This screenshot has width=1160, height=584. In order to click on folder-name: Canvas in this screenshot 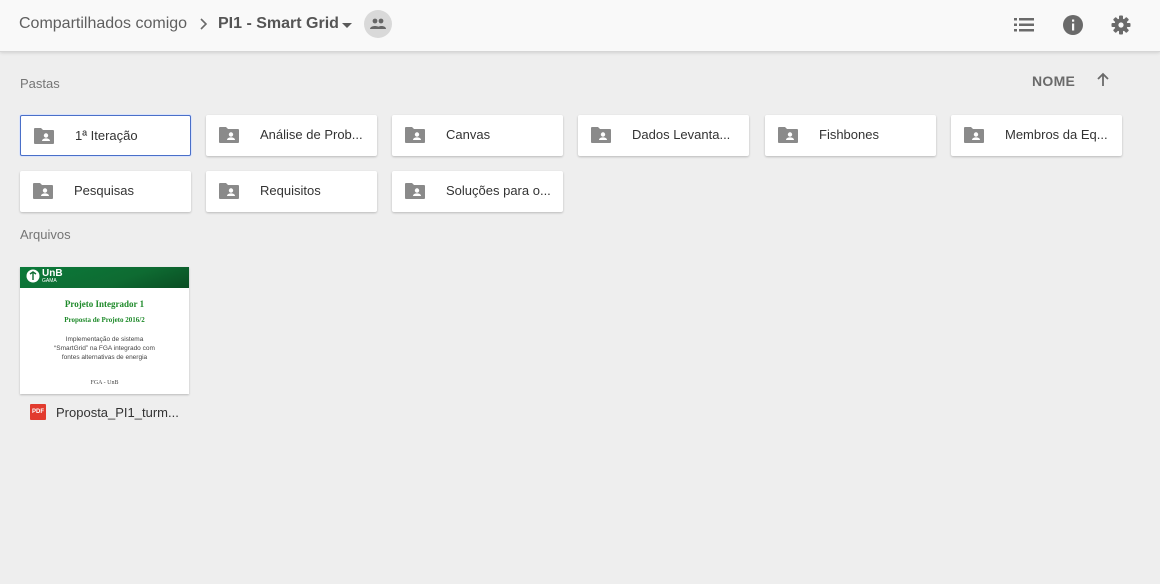, I will do `click(468, 134)`.